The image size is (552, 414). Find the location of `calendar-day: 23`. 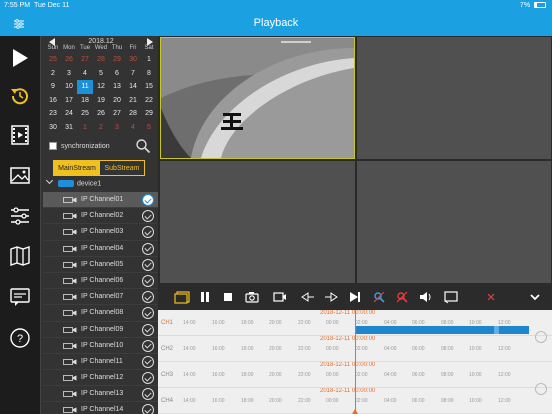

calendar-day: 23 is located at coordinates (53, 114).